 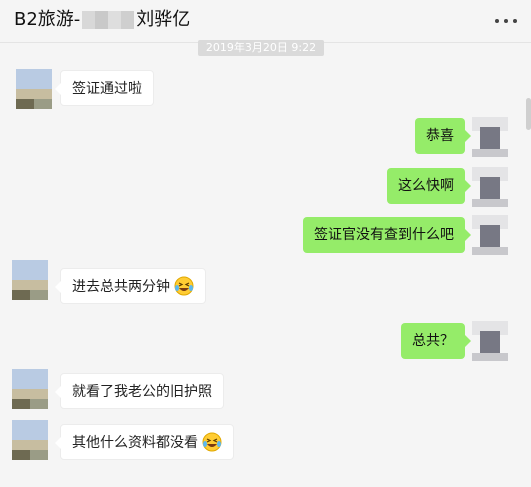 What do you see at coordinates (47, 19) in the screenshot?
I see `chat-title-prefix: B2旅游-` at bounding box center [47, 19].